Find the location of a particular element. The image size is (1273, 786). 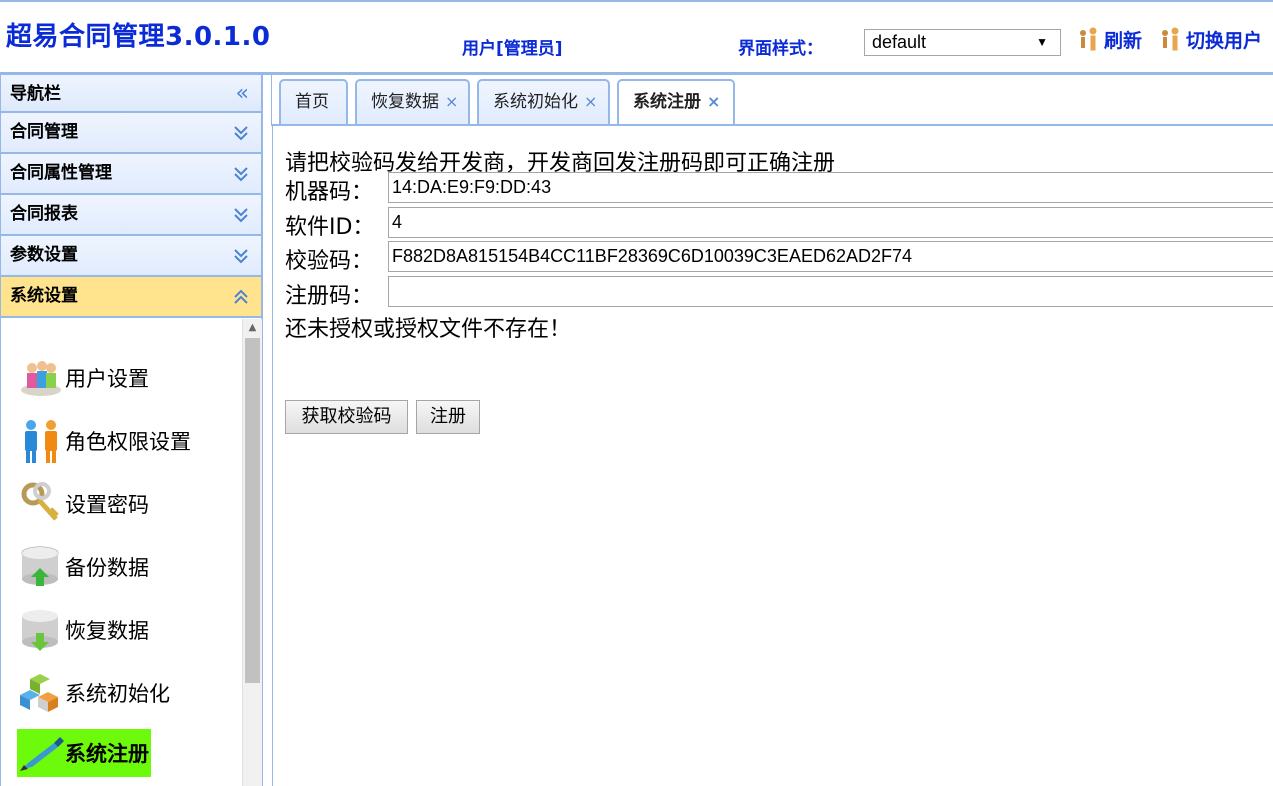

switch-user-button: 切换用户 is located at coordinates (1210, 39).